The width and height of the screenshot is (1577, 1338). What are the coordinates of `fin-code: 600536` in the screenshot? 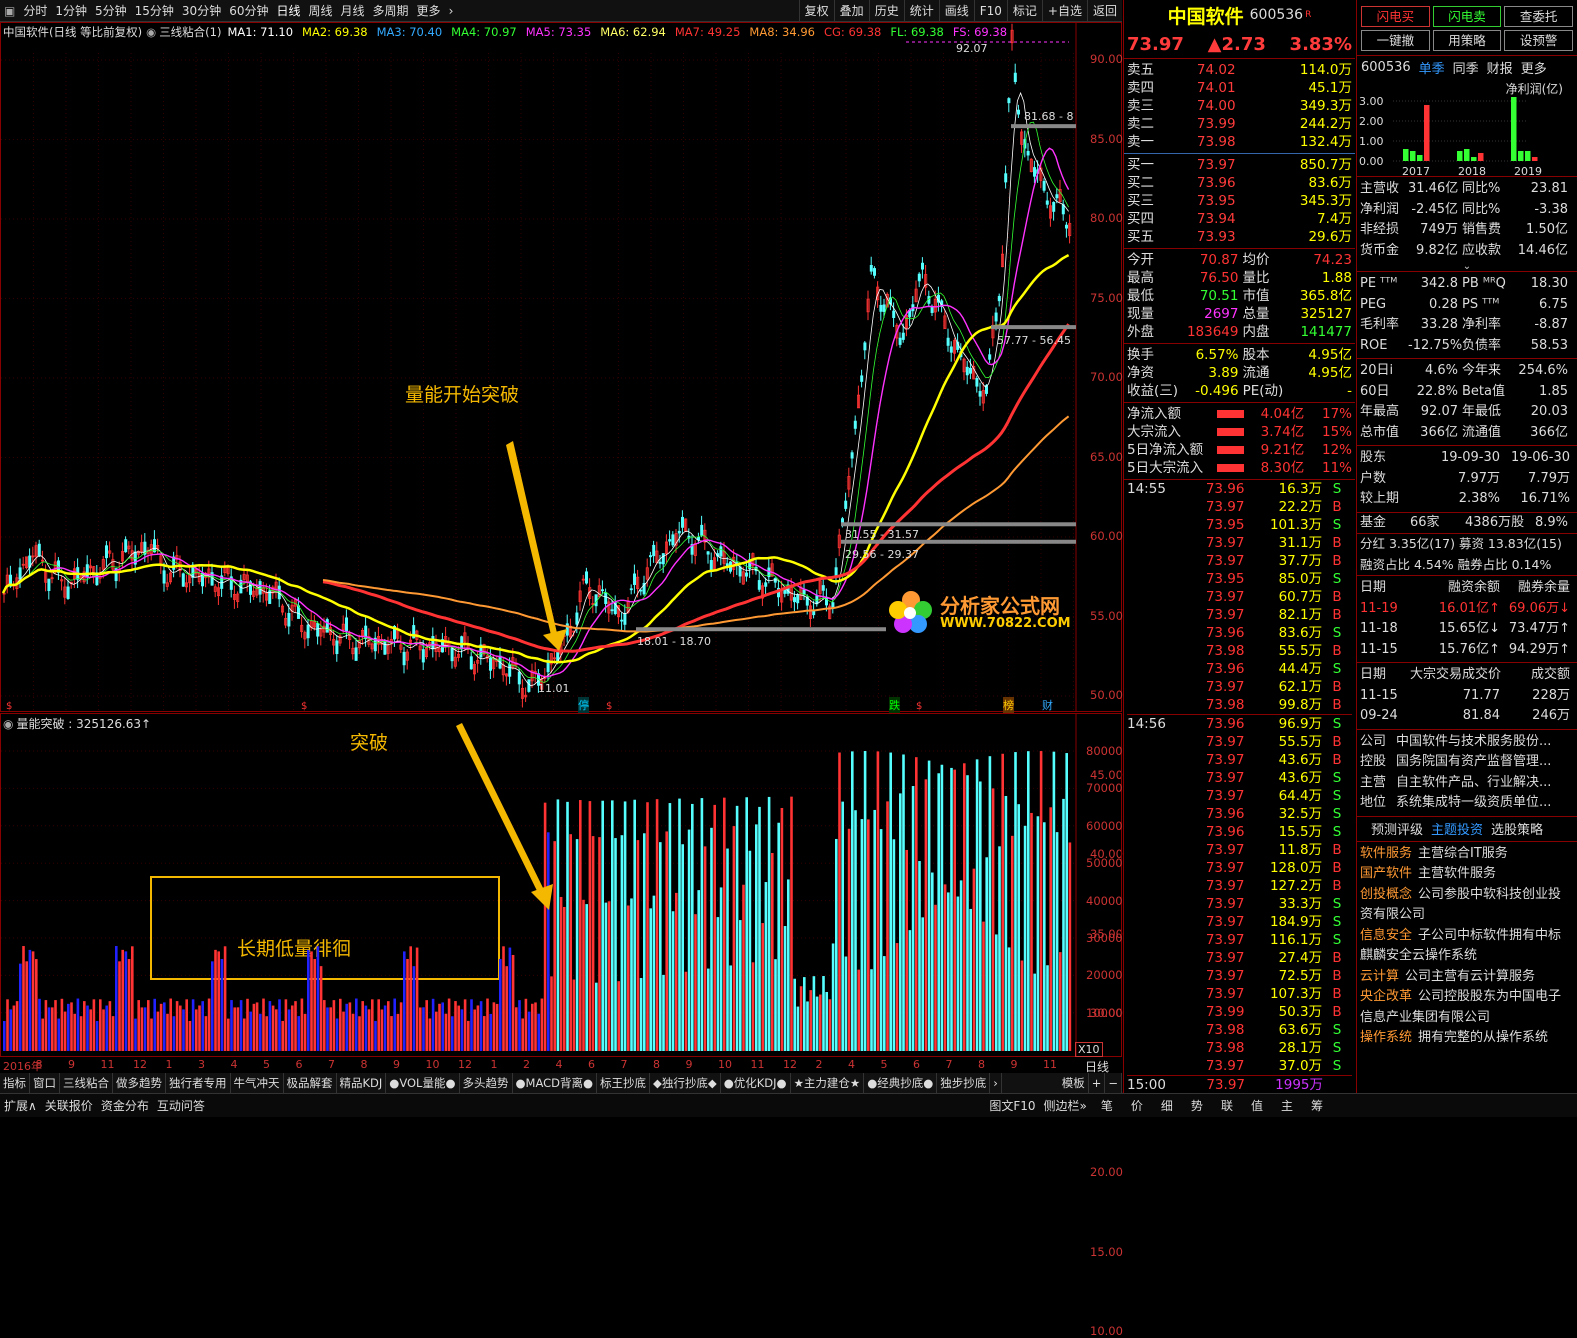 It's located at (1386, 67).